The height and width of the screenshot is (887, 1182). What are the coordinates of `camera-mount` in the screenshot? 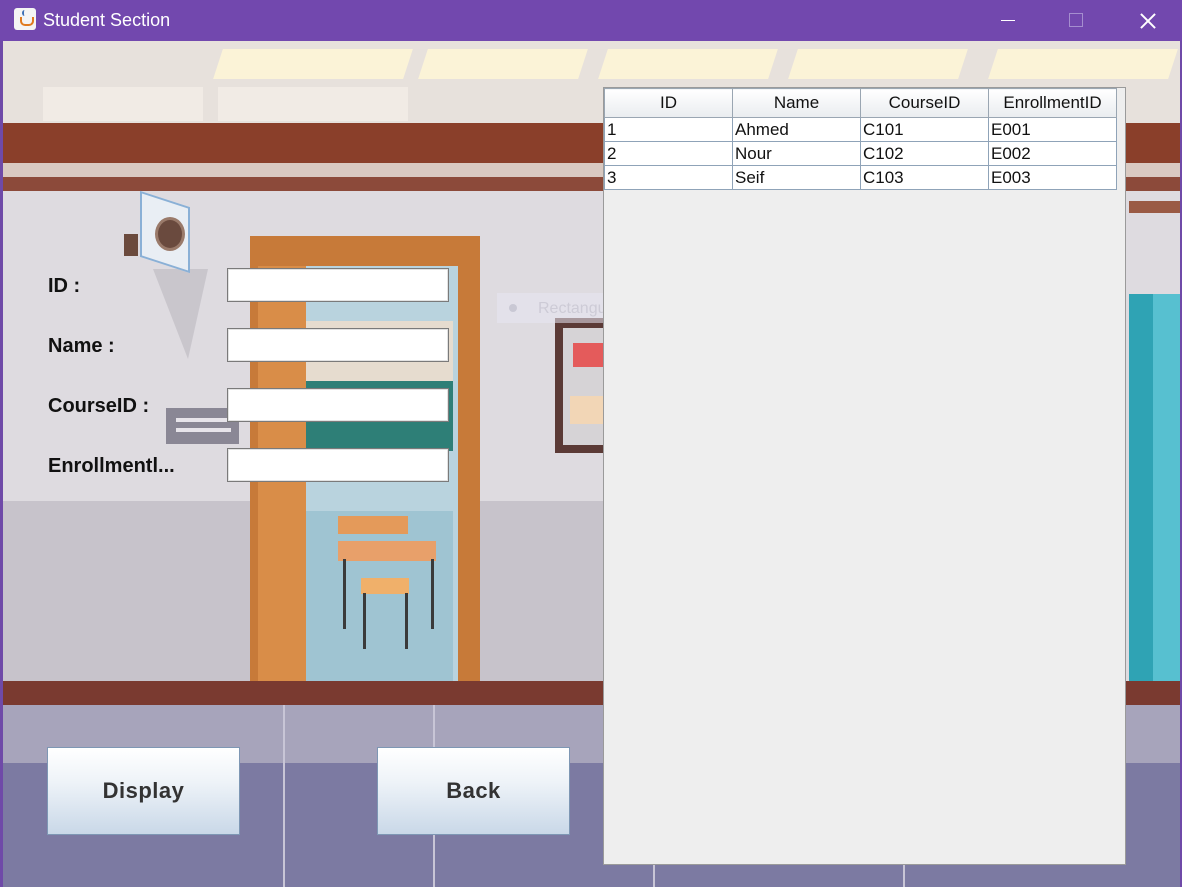 It's located at (131, 245).